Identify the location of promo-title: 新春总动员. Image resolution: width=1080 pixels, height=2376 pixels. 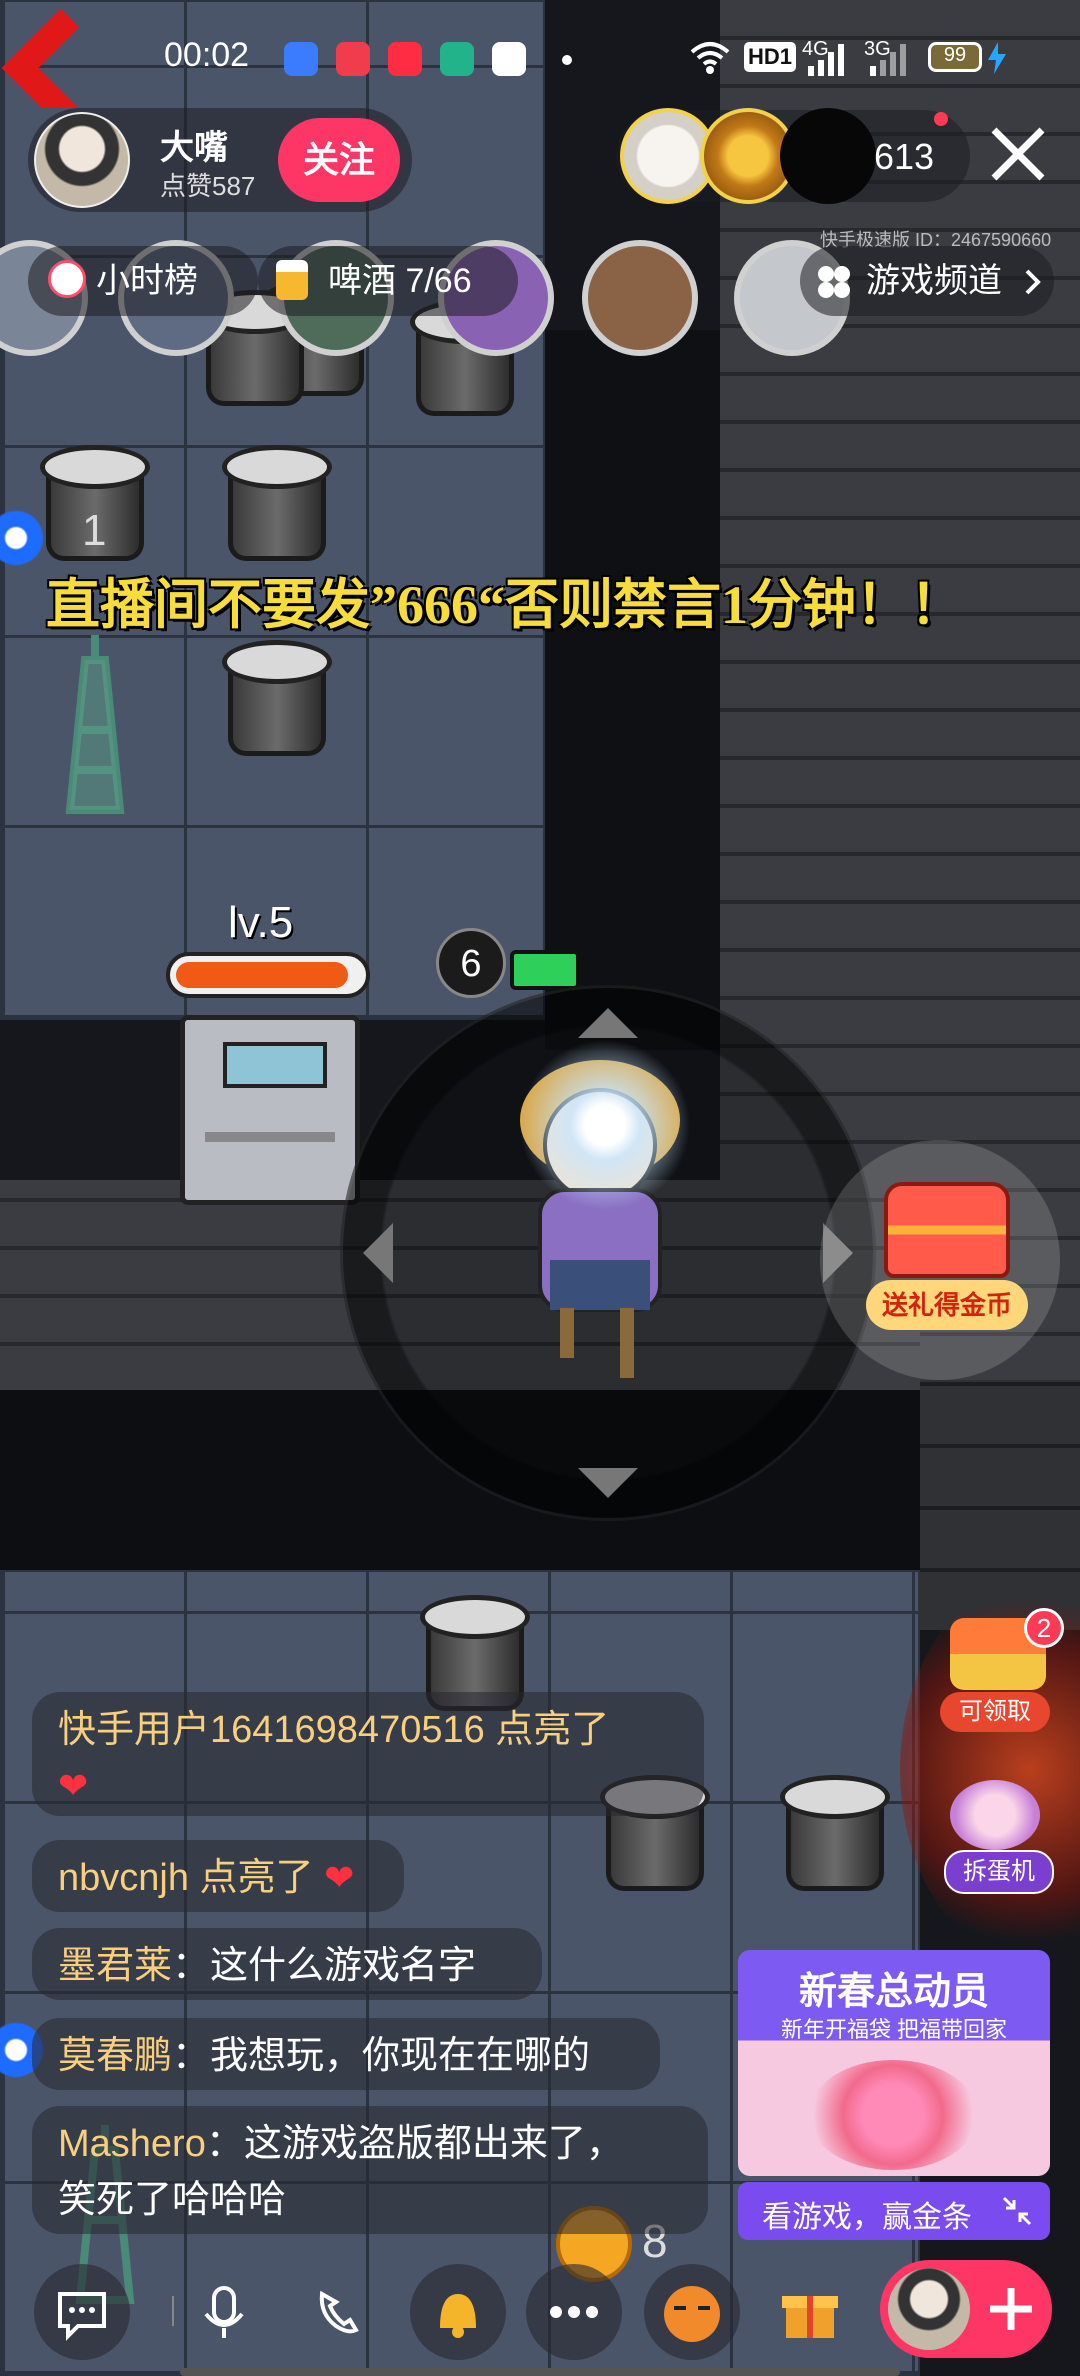
(893, 1992).